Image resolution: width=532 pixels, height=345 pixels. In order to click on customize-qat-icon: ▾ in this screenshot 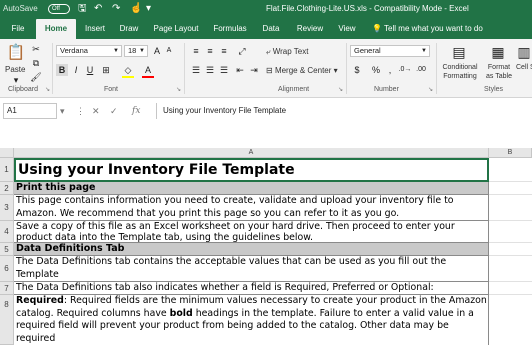, I will do `click(148, 9)`.